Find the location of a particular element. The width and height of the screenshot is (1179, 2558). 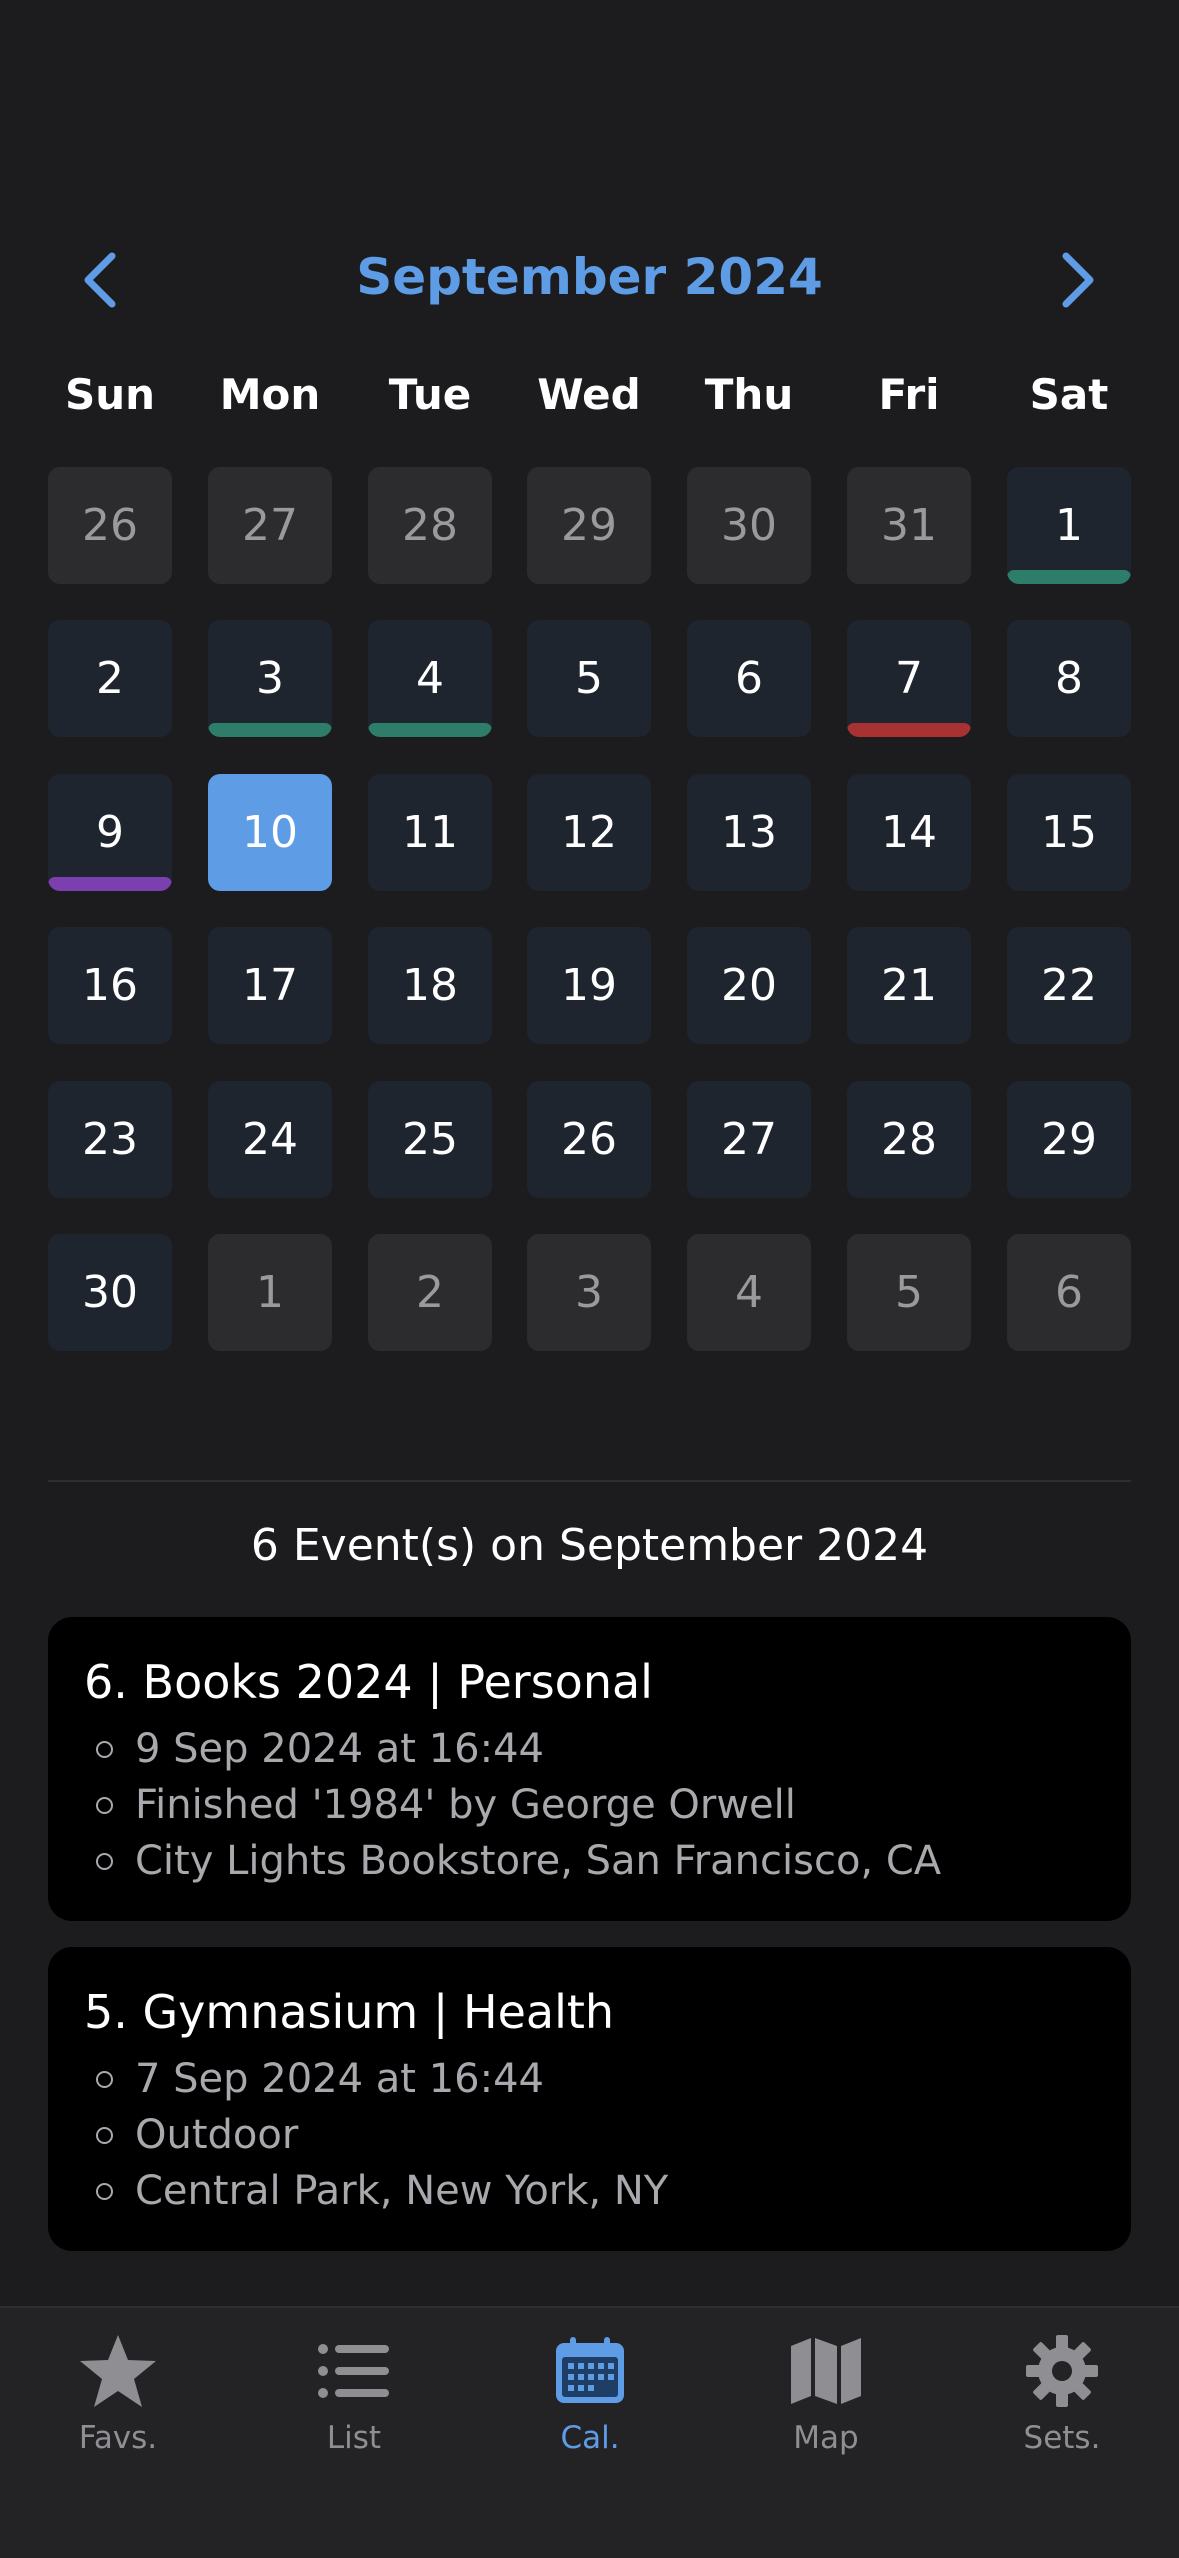

calendar-day: 19 is located at coordinates (589, 985).